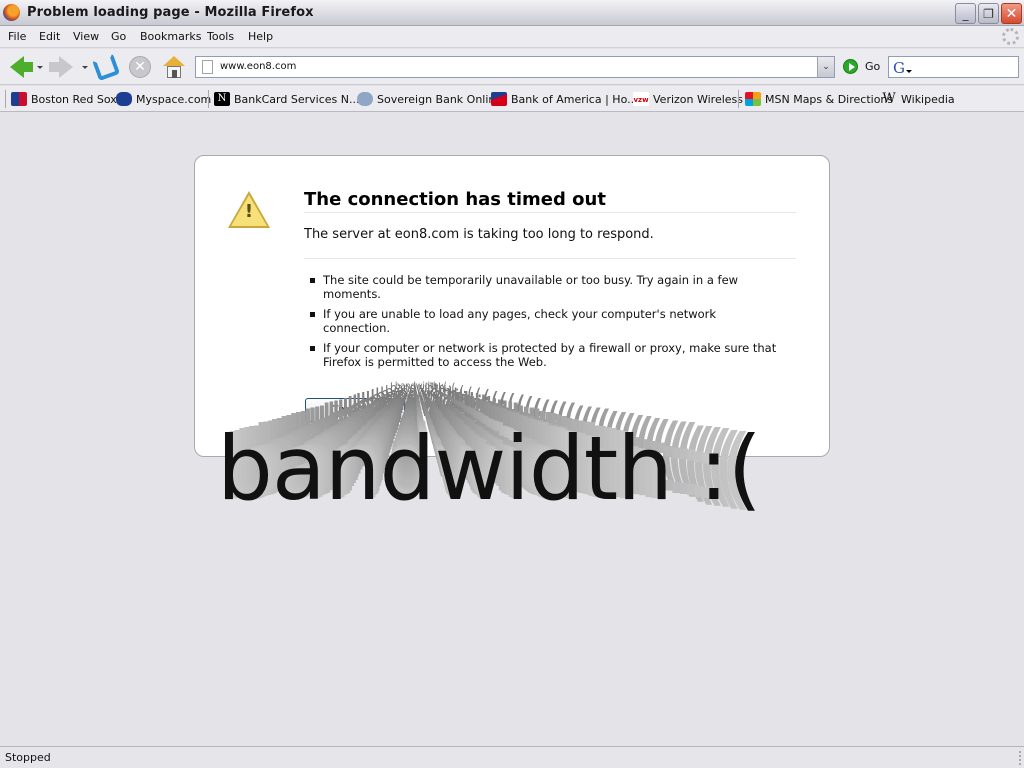  I want to click on msn-butterfly-icon, so click(753, 99).